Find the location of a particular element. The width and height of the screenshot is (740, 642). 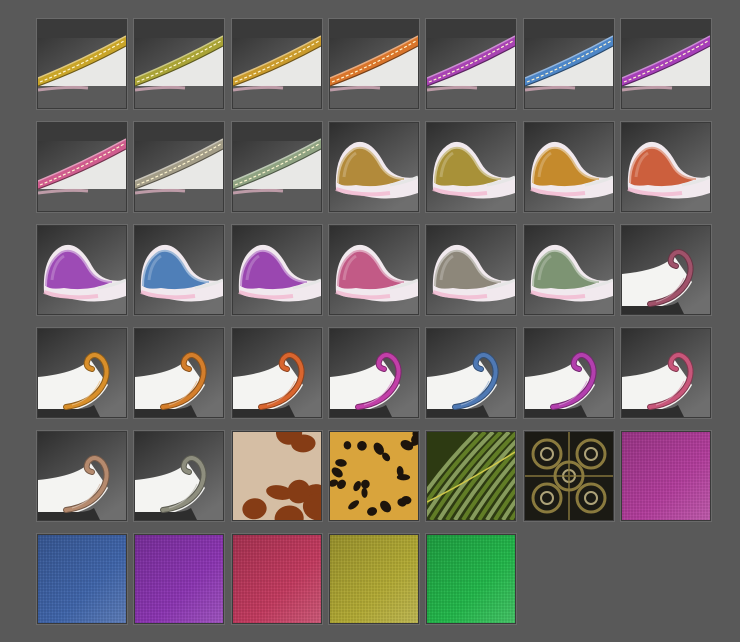

swatch-tile-leopard is located at coordinates (374, 476).